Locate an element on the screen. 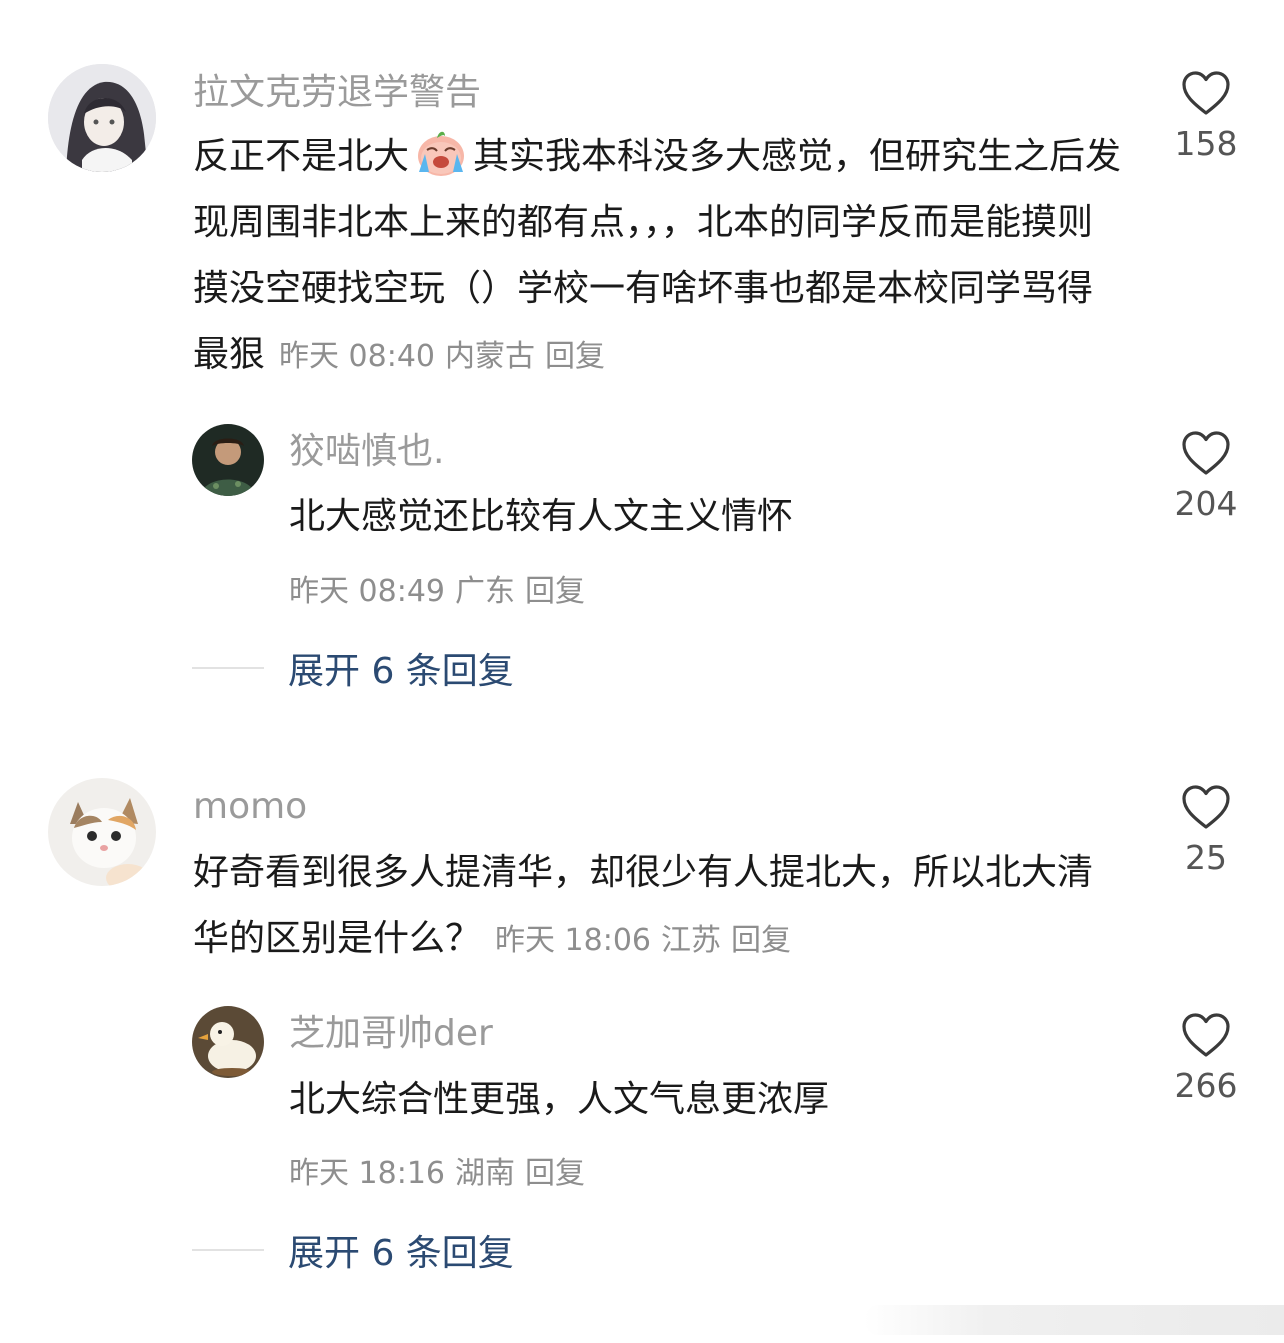  reply-username: 芝加哥帅der is located at coordinates (391, 1034).